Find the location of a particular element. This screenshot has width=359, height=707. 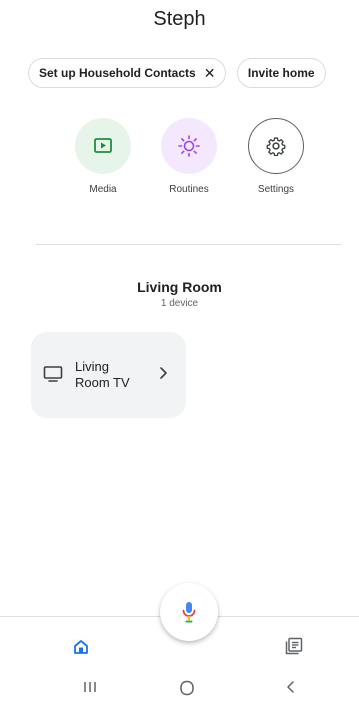

feed-icon is located at coordinates (294, 646).